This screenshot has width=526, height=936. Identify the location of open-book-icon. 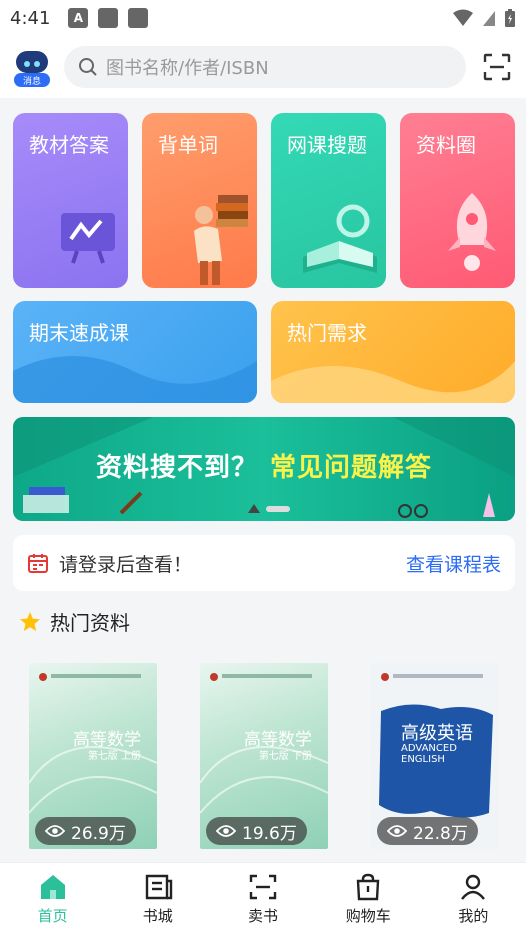
(340, 238).